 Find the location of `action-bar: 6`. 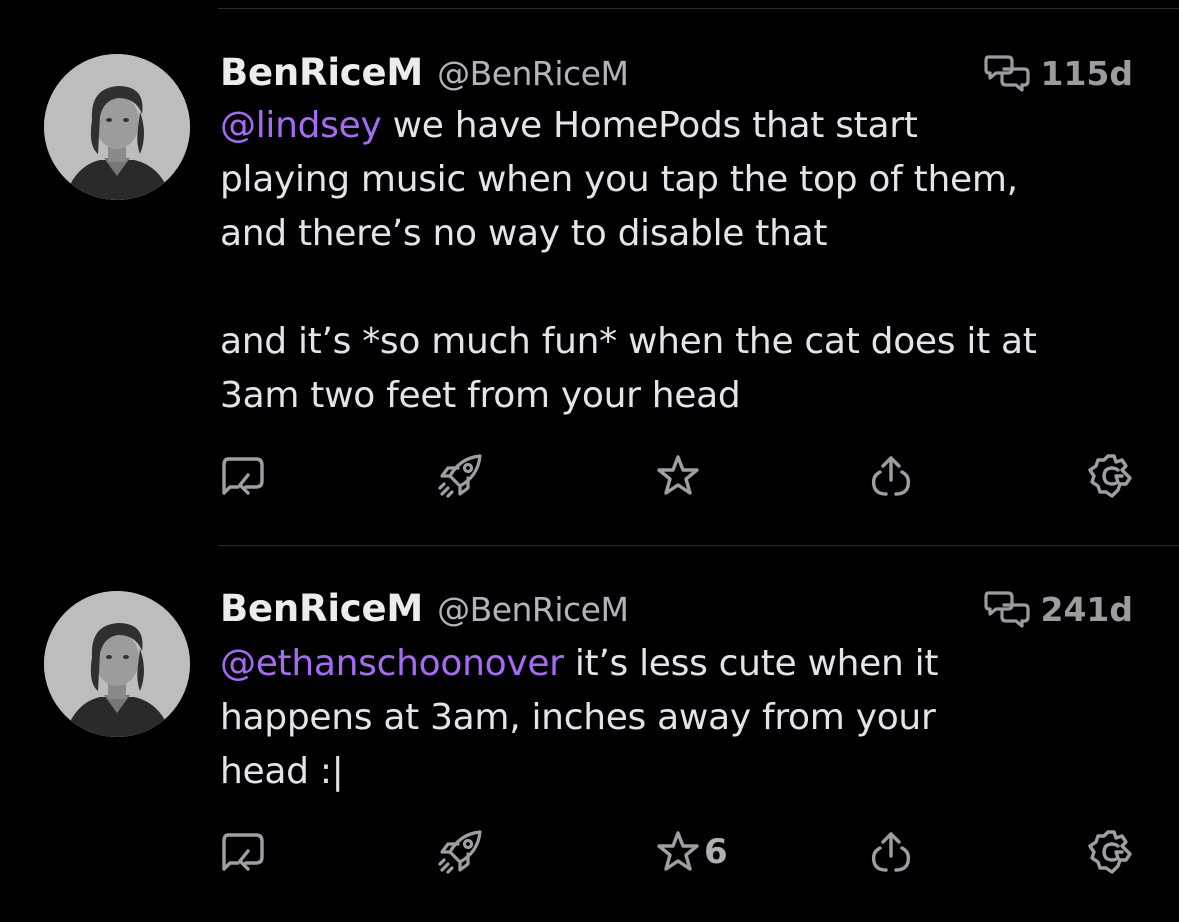

action-bar: 6 is located at coordinates (678, 852).